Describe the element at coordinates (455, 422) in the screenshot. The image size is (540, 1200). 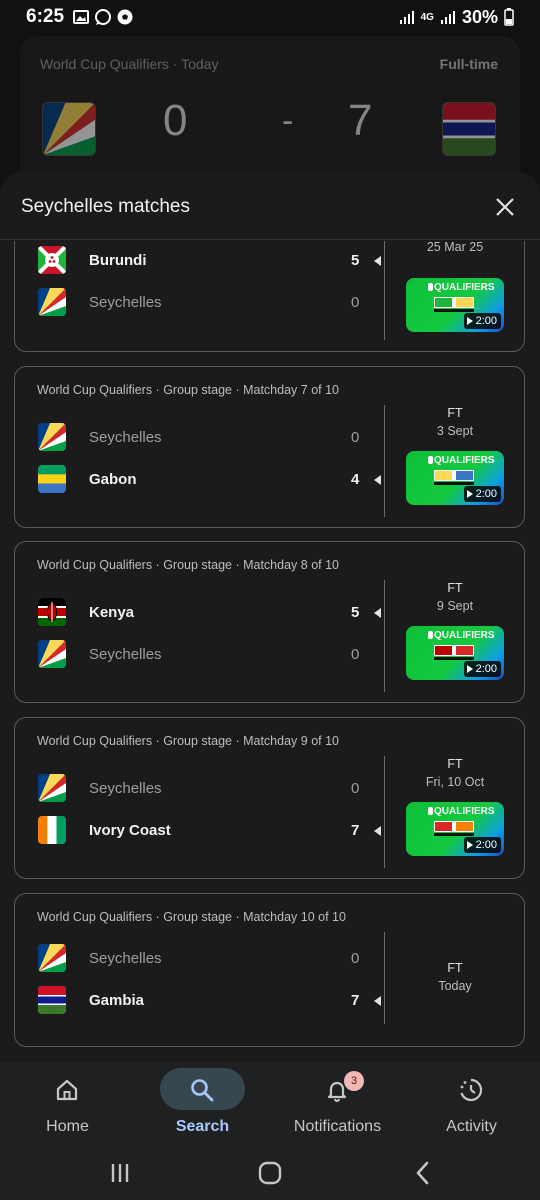
I see `match-status: FT 3 Sept` at that location.